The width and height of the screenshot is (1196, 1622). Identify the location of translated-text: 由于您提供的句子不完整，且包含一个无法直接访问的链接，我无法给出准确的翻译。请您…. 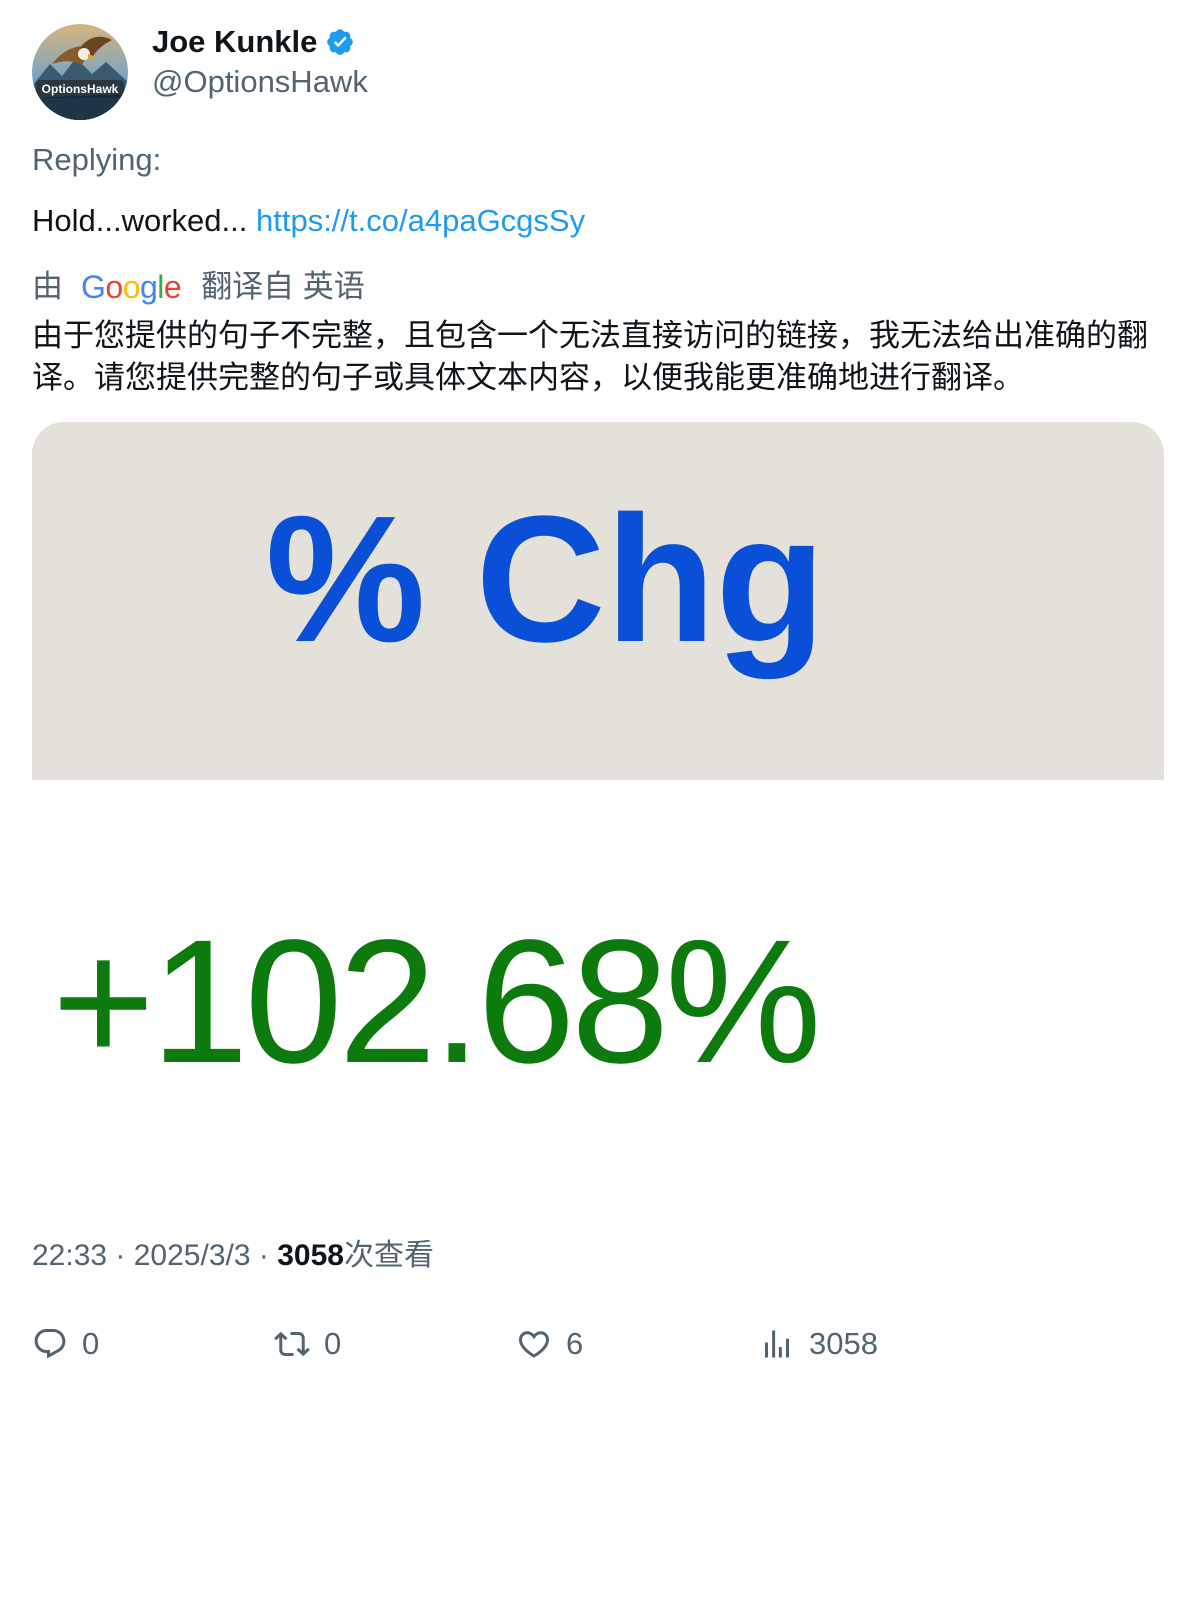
(590, 356).